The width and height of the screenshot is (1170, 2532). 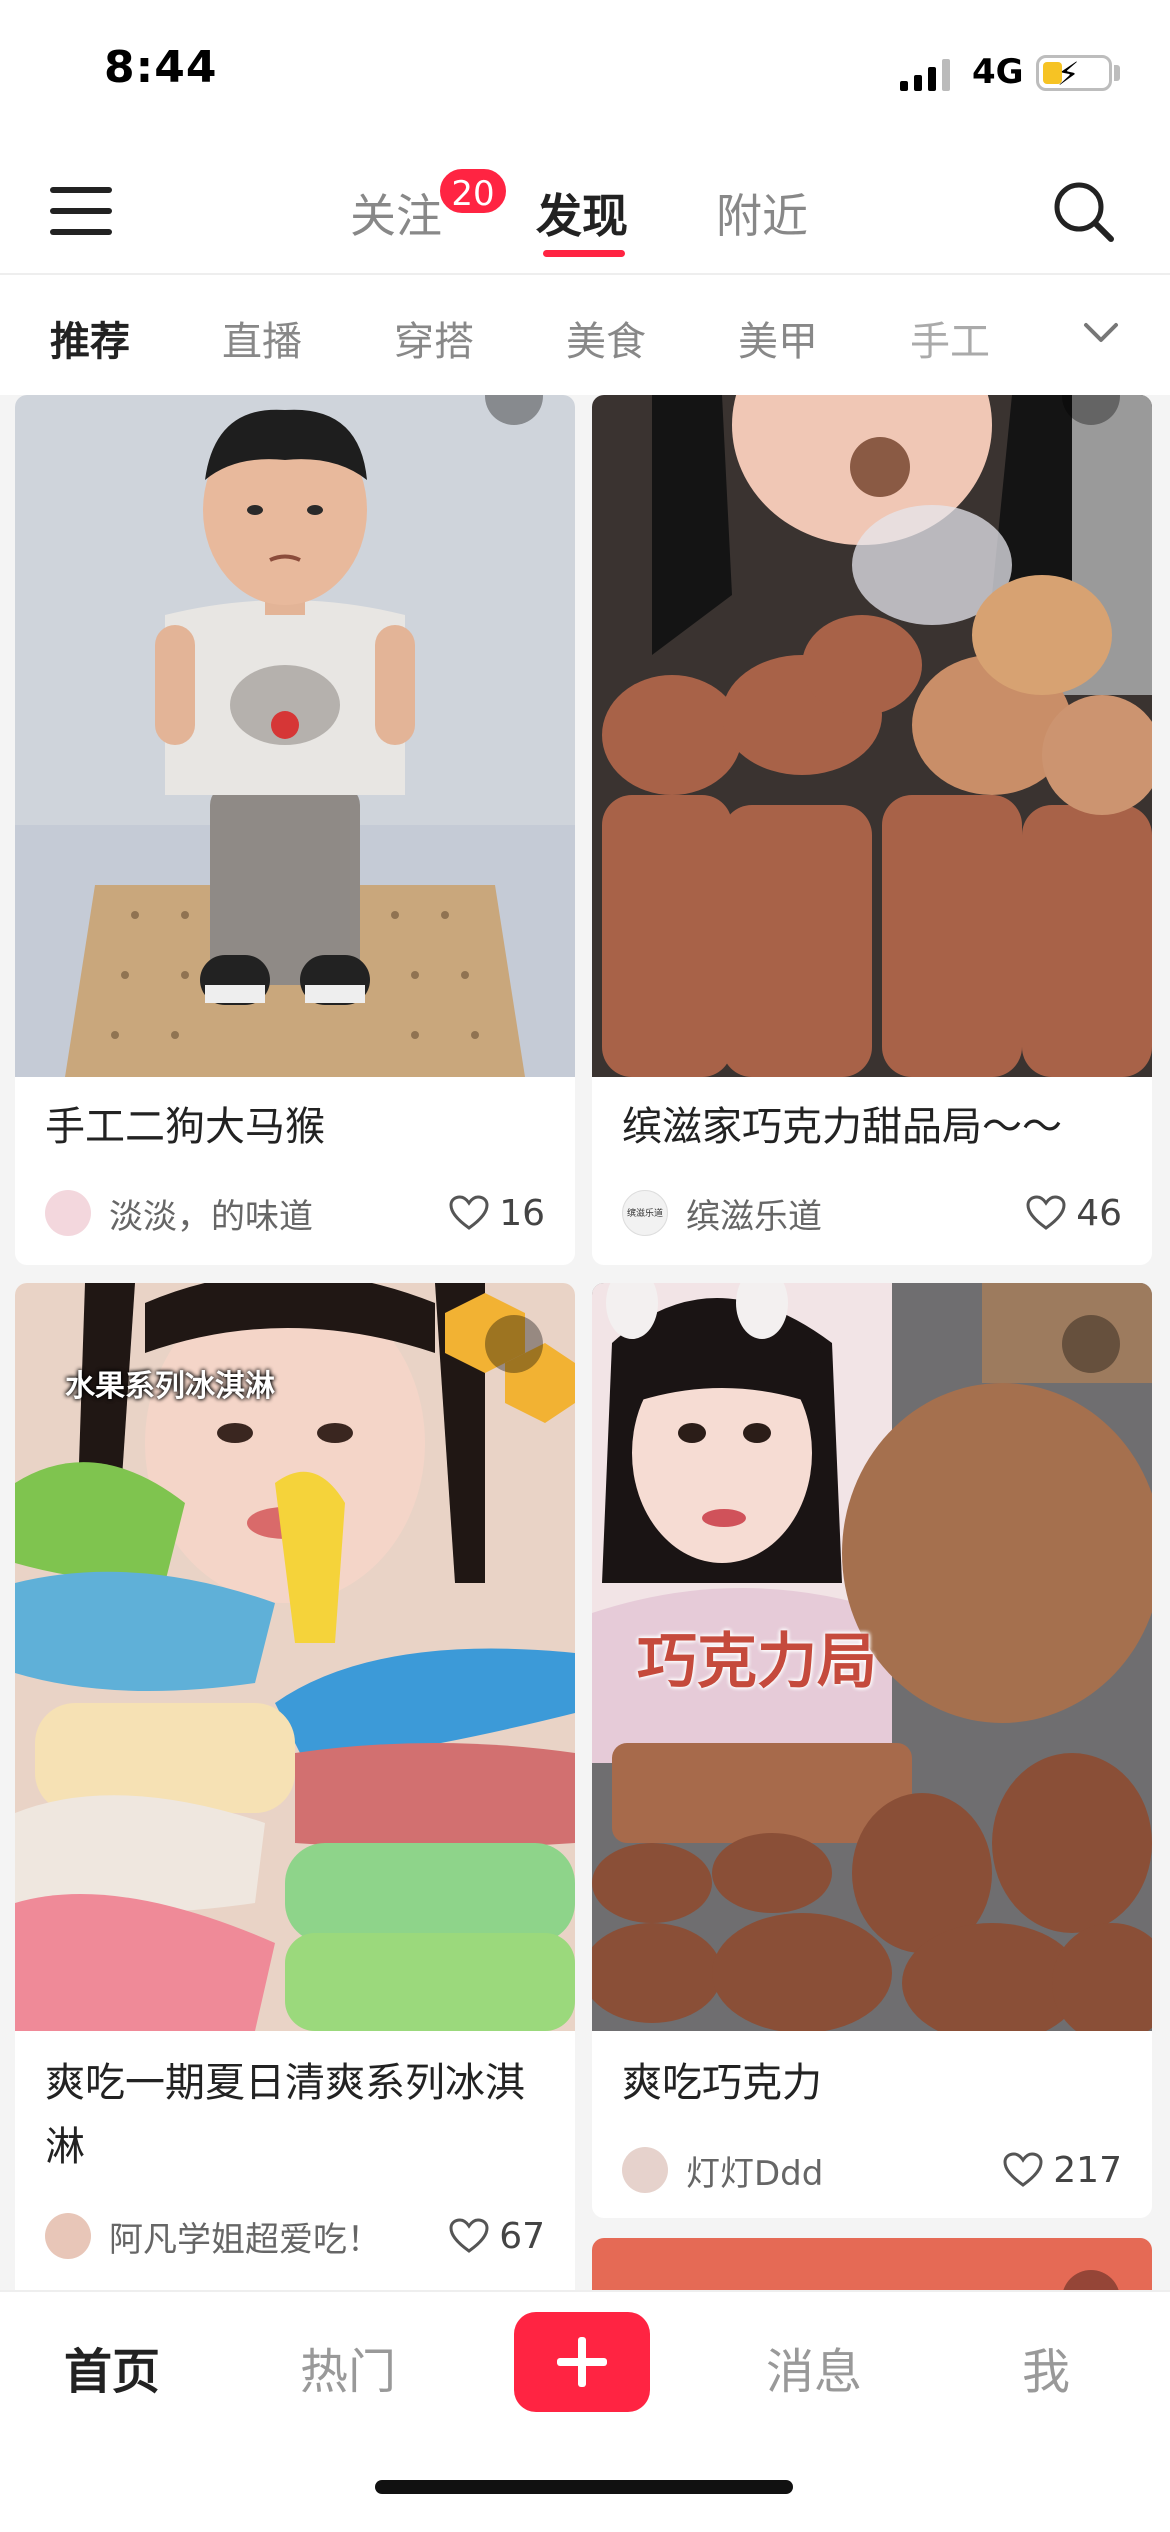 What do you see at coordinates (872, 2264) in the screenshot?
I see `feed-card-partial` at bounding box center [872, 2264].